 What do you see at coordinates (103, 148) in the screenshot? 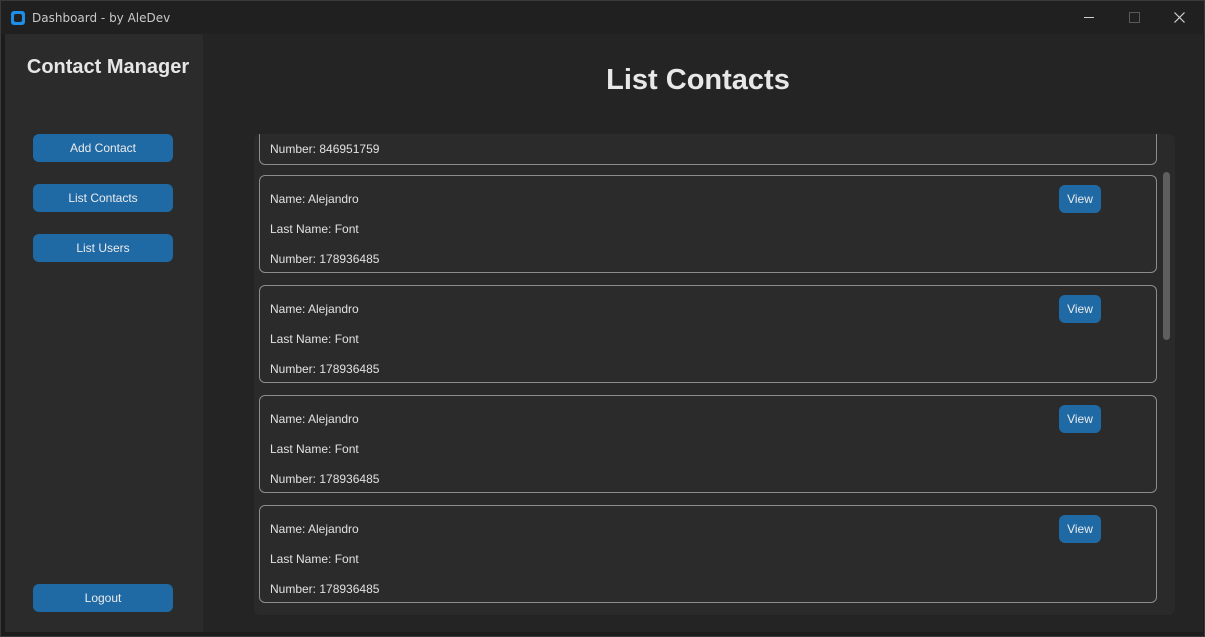
I see `add-contact-button: Add Contact` at bounding box center [103, 148].